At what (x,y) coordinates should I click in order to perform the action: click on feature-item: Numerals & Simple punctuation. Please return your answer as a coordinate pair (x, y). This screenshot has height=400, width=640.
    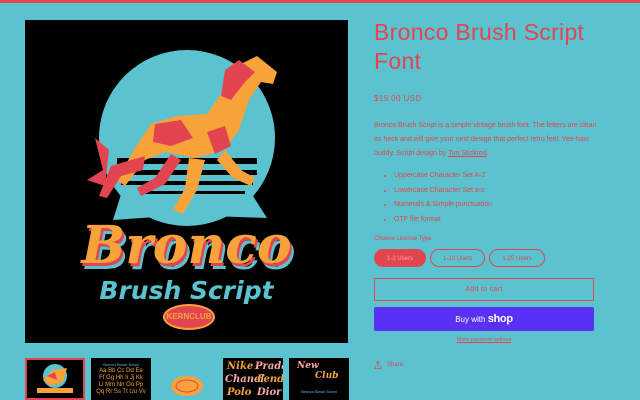
    Looking at the image, I should click on (499, 205).